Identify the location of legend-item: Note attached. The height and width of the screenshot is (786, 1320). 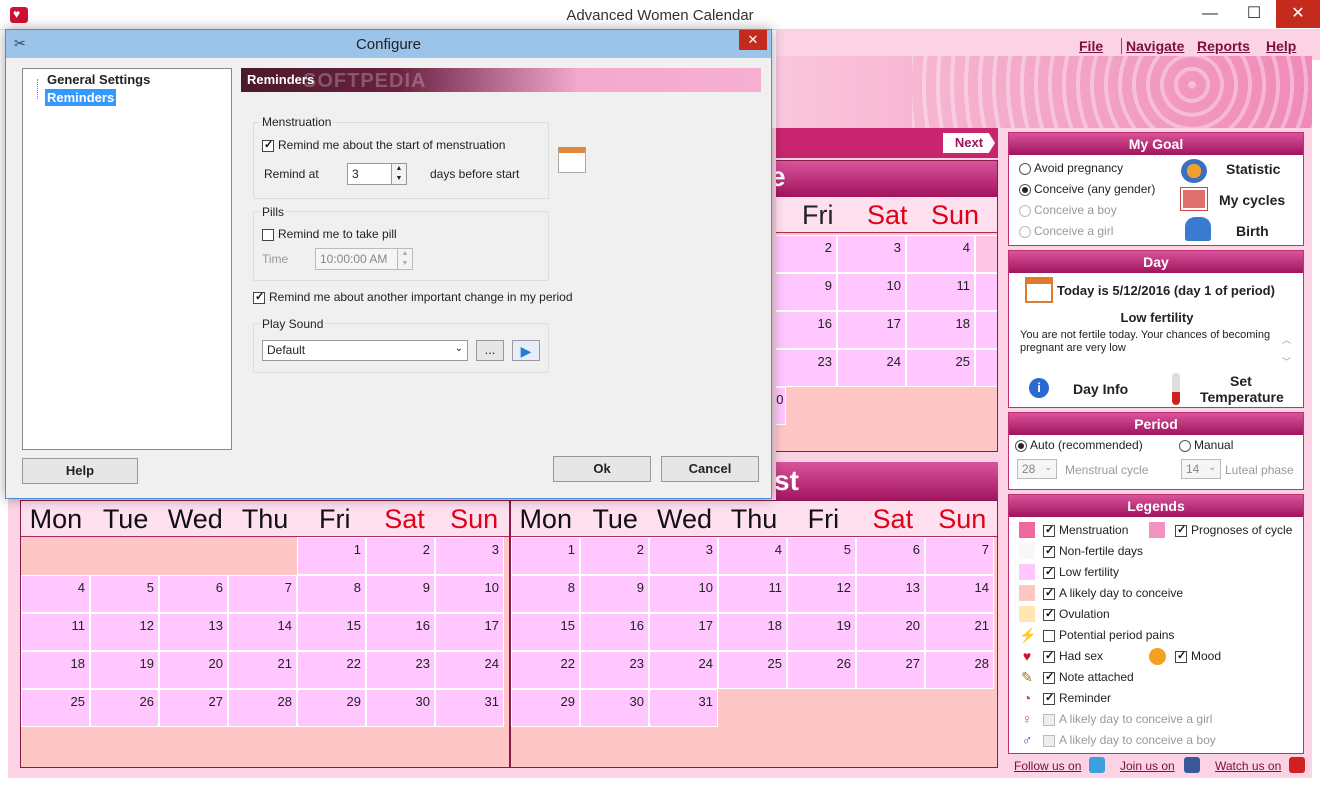
(1088, 677).